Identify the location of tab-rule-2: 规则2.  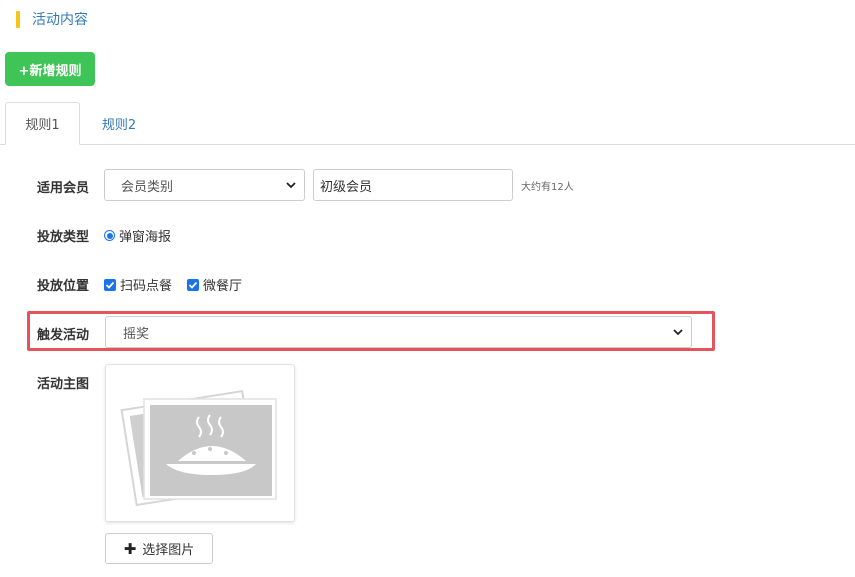
(119, 123).